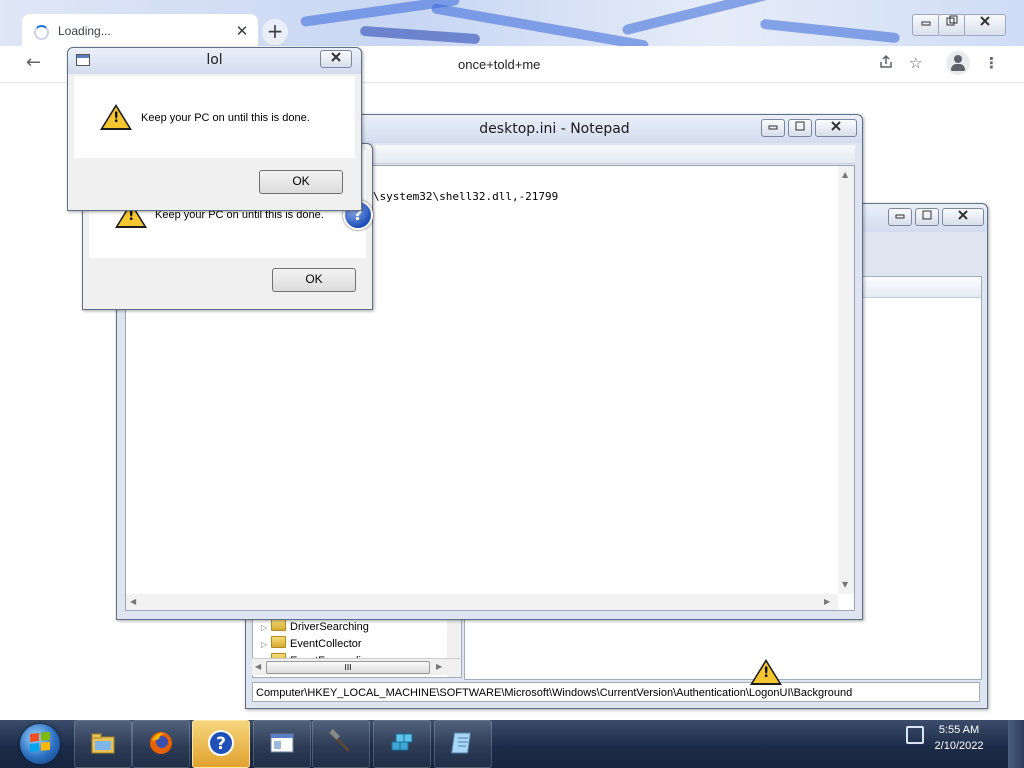  I want to click on taskbar-help-and-support: ?, so click(221, 744).